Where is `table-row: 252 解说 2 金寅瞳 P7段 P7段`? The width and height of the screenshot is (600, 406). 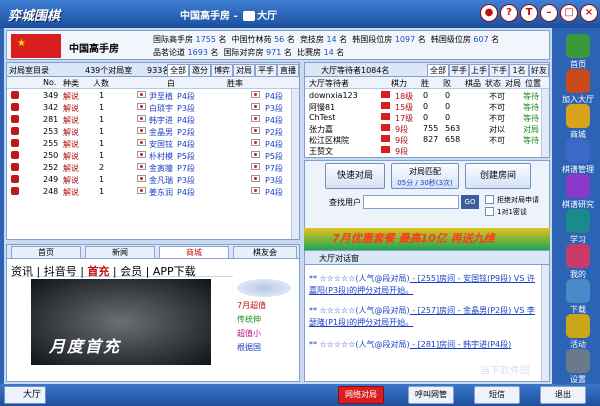 table-row: 252 解说 2 金寅瞳 P7段 P7段 is located at coordinates (153, 168).